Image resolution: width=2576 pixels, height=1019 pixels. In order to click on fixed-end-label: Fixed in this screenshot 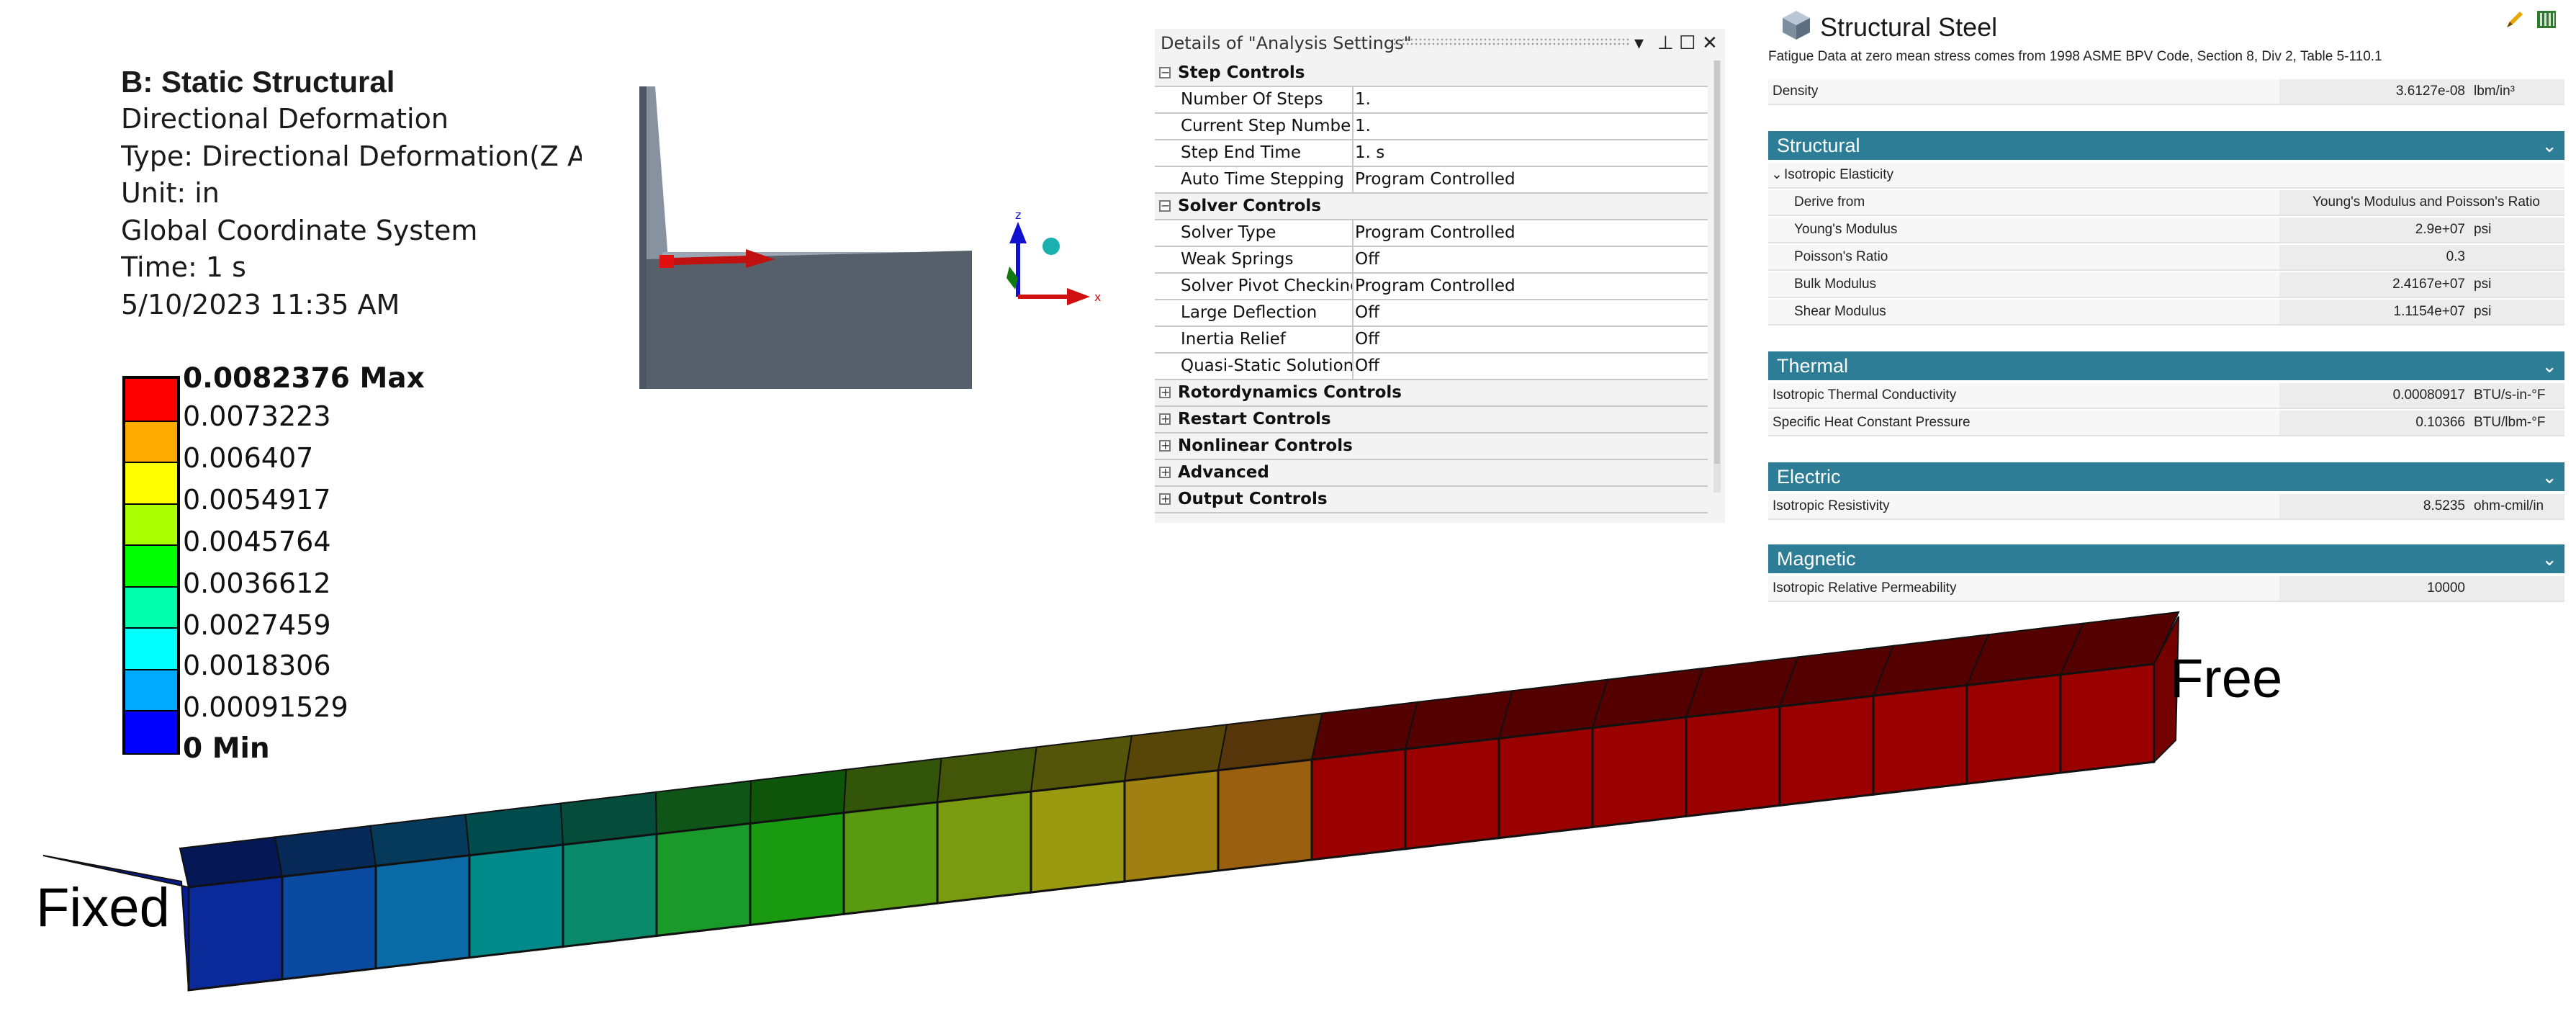, I will do `click(103, 907)`.